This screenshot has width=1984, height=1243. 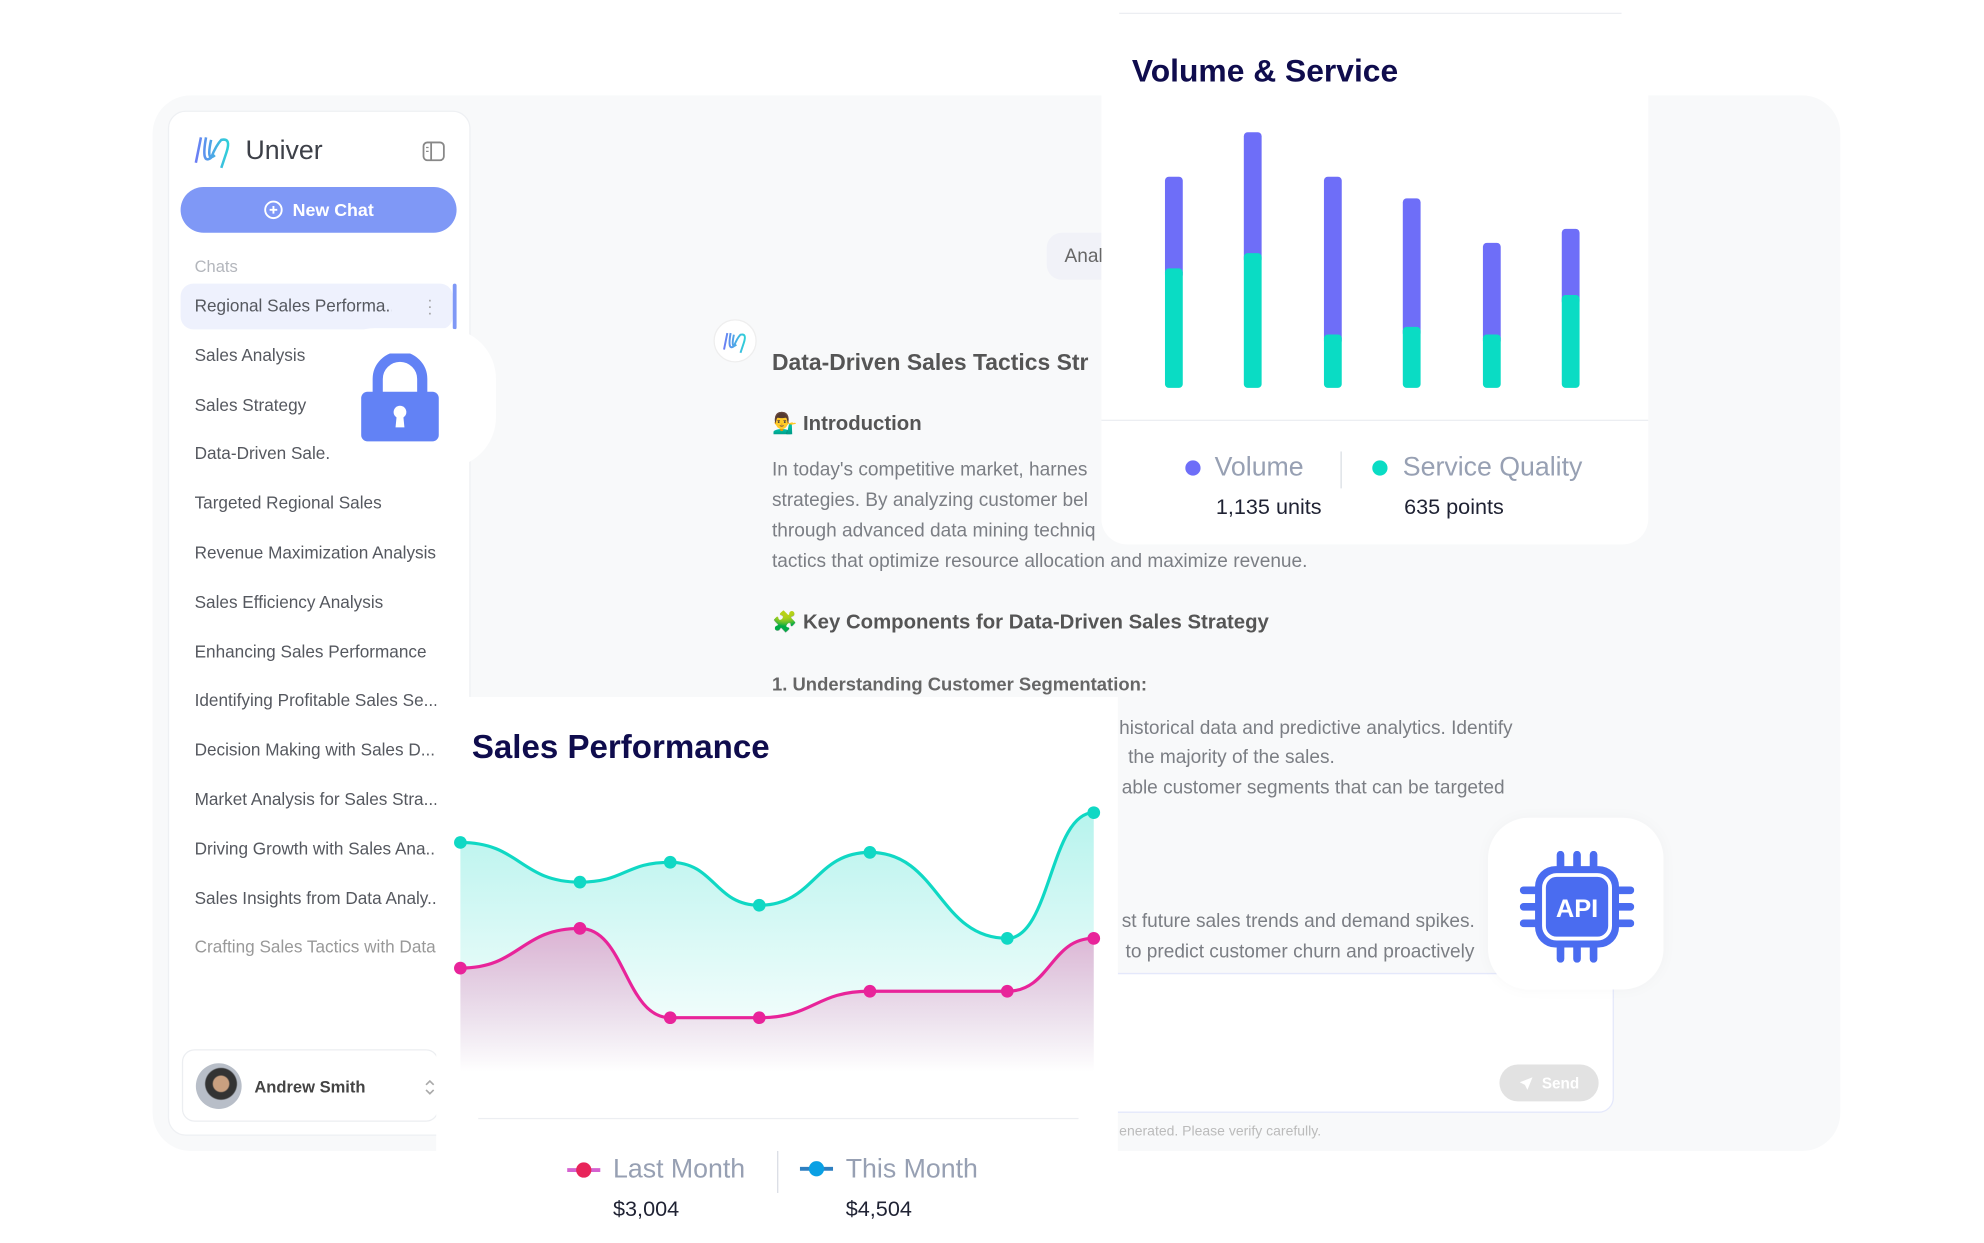 What do you see at coordinates (430, 1087) in the screenshot?
I see `chevron-updown-icon` at bounding box center [430, 1087].